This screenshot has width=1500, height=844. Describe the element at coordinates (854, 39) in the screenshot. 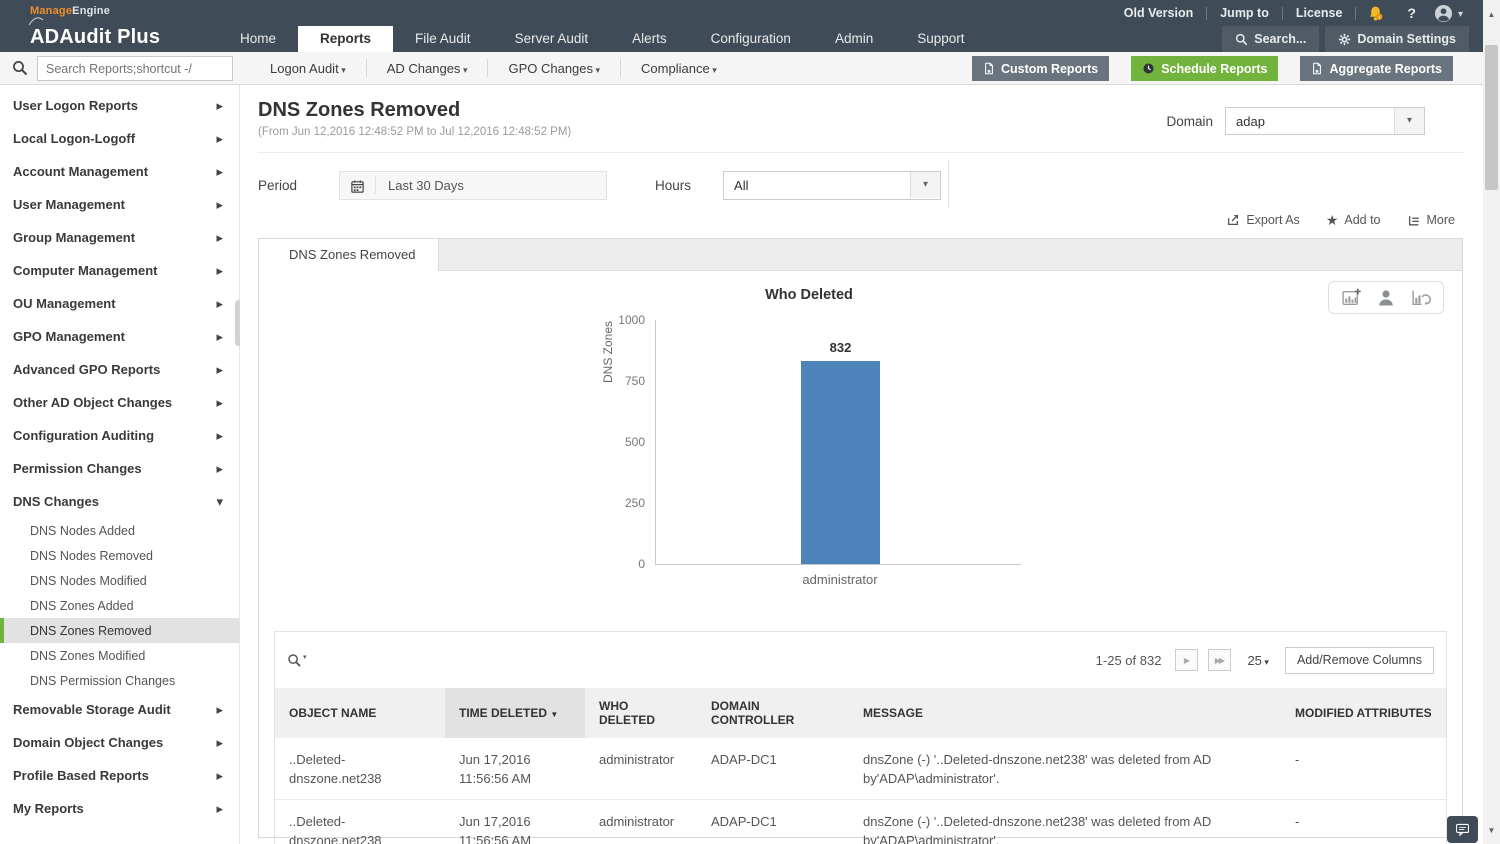

I see `nav-admin: Admin` at that location.